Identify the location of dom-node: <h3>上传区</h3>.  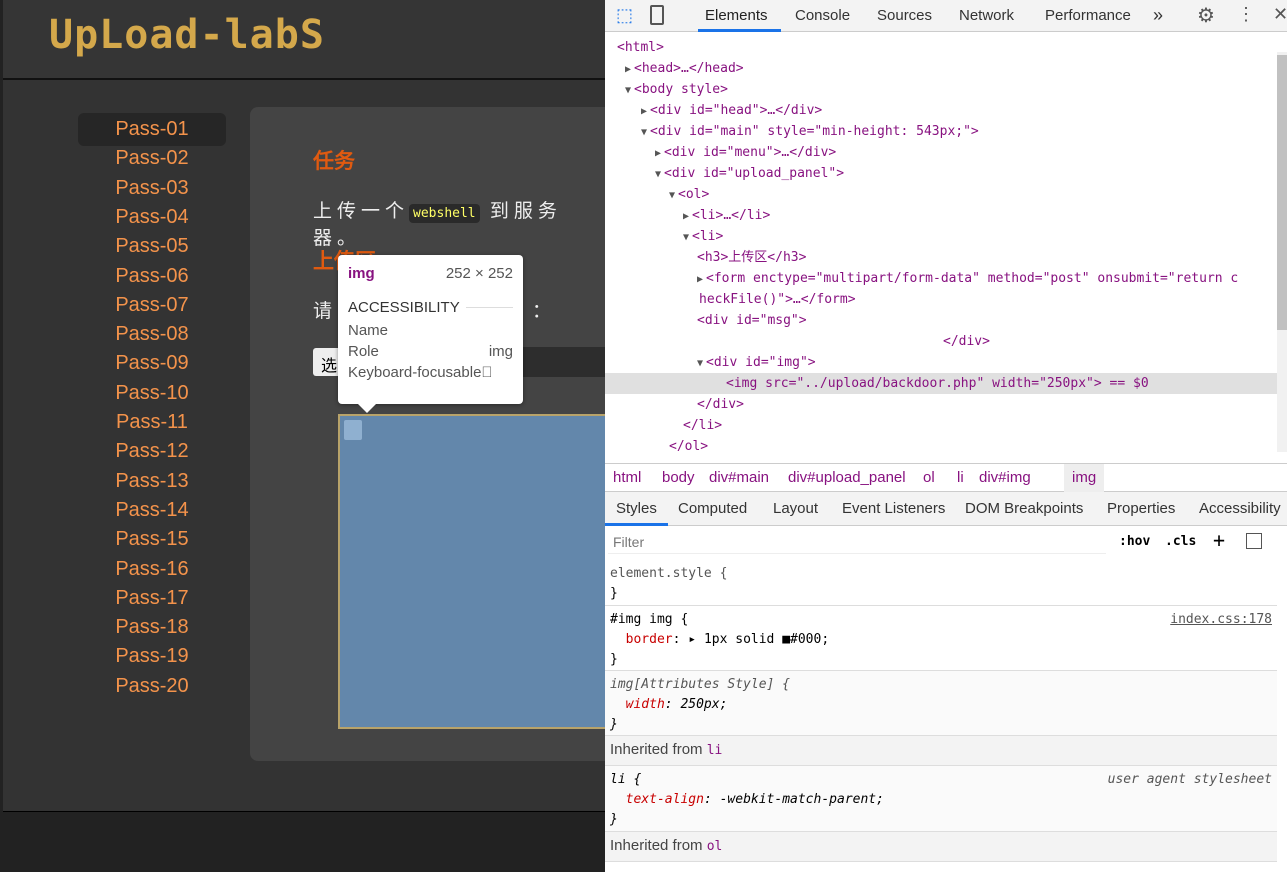
(751, 257).